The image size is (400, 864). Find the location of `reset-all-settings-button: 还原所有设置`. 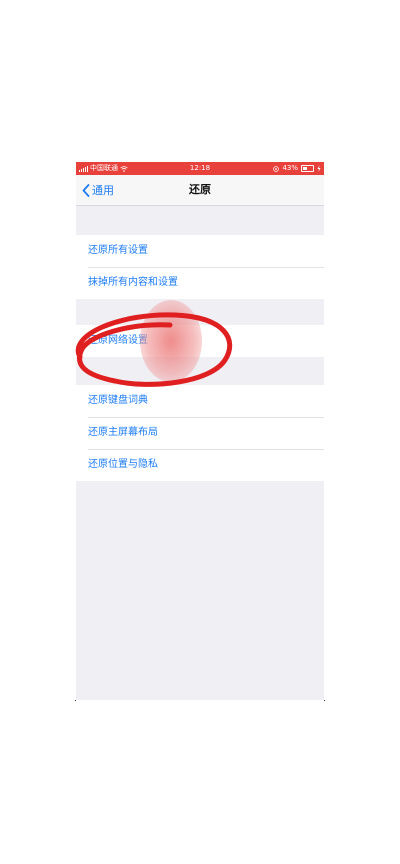

reset-all-settings-button: 还原所有设置 is located at coordinates (200, 251).